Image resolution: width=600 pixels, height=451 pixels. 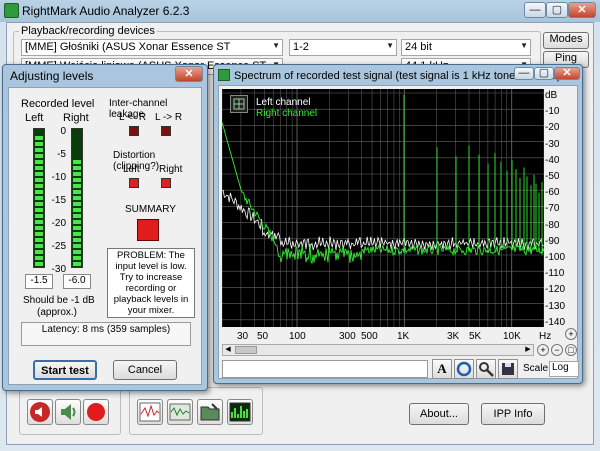 What do you see at coordinates (11, 10) in the screenshot?
I see `app-icon` at bounding box center [11, 10].